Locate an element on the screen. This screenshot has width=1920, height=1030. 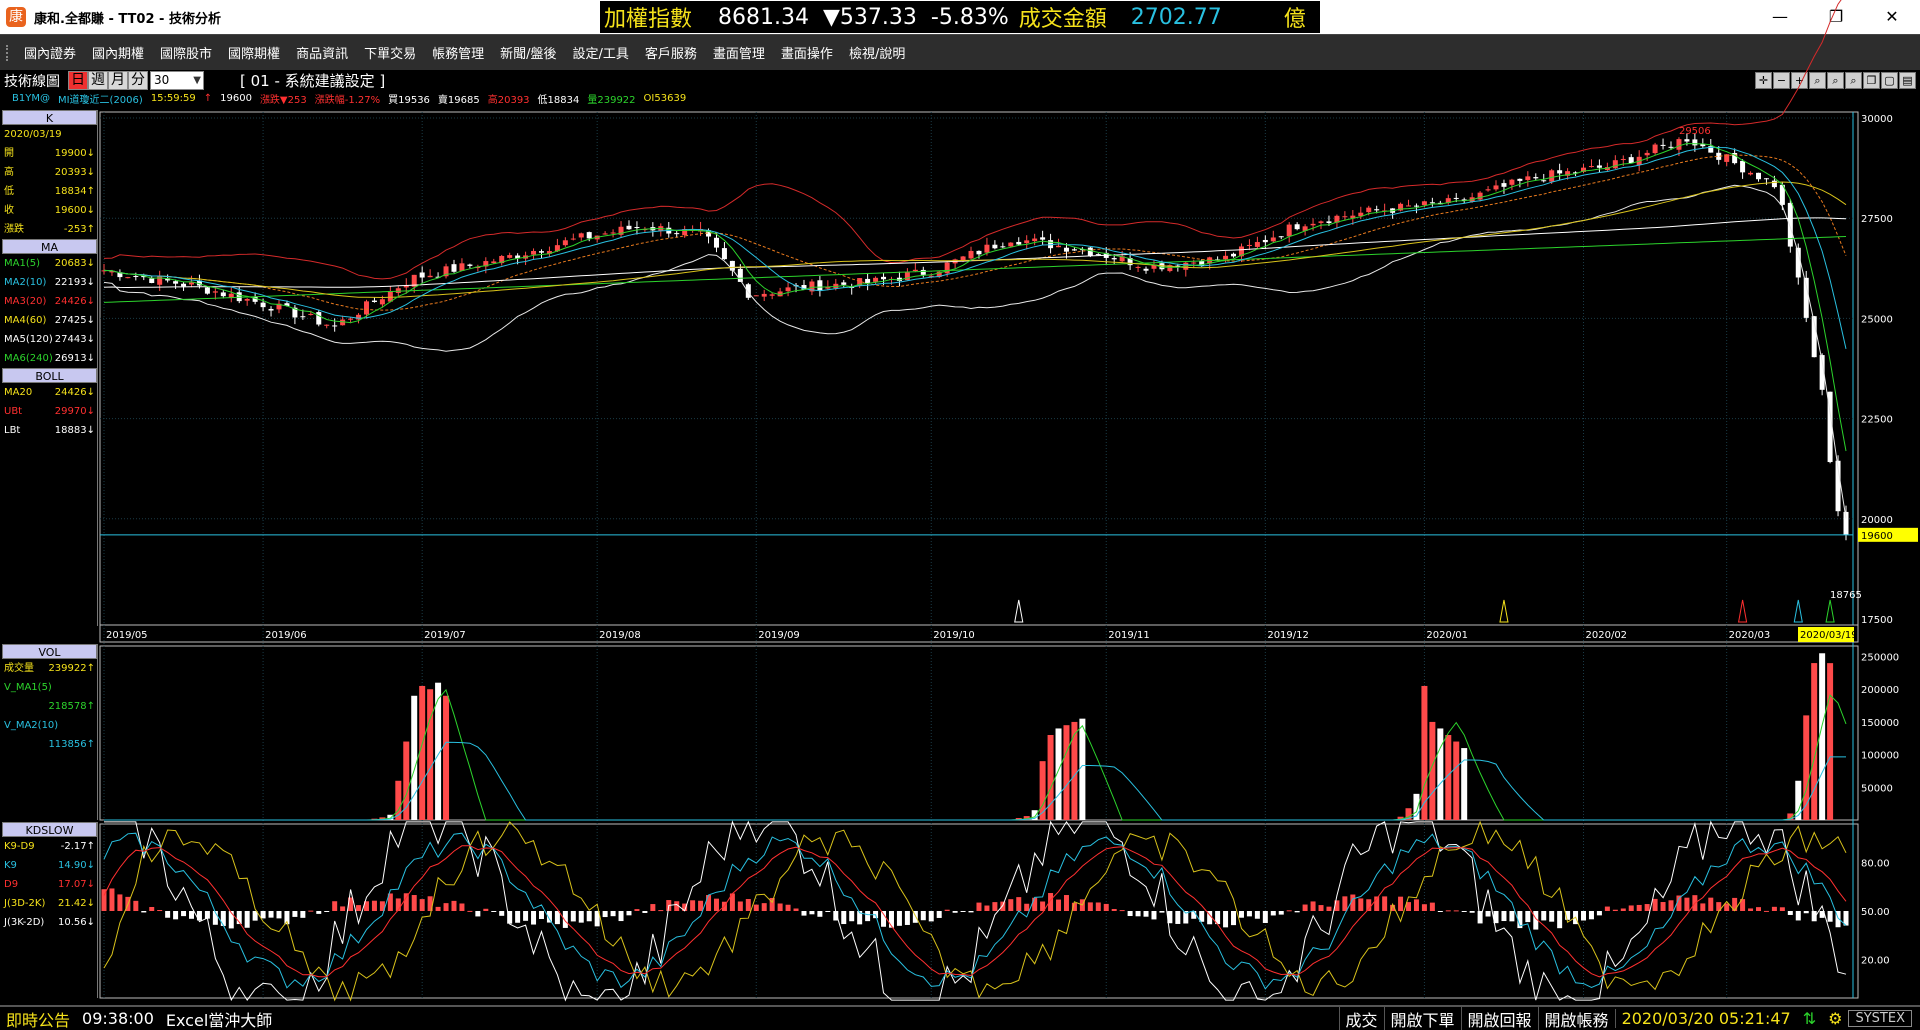
signal-triangle-icon is located at coordinates (1504, 611).